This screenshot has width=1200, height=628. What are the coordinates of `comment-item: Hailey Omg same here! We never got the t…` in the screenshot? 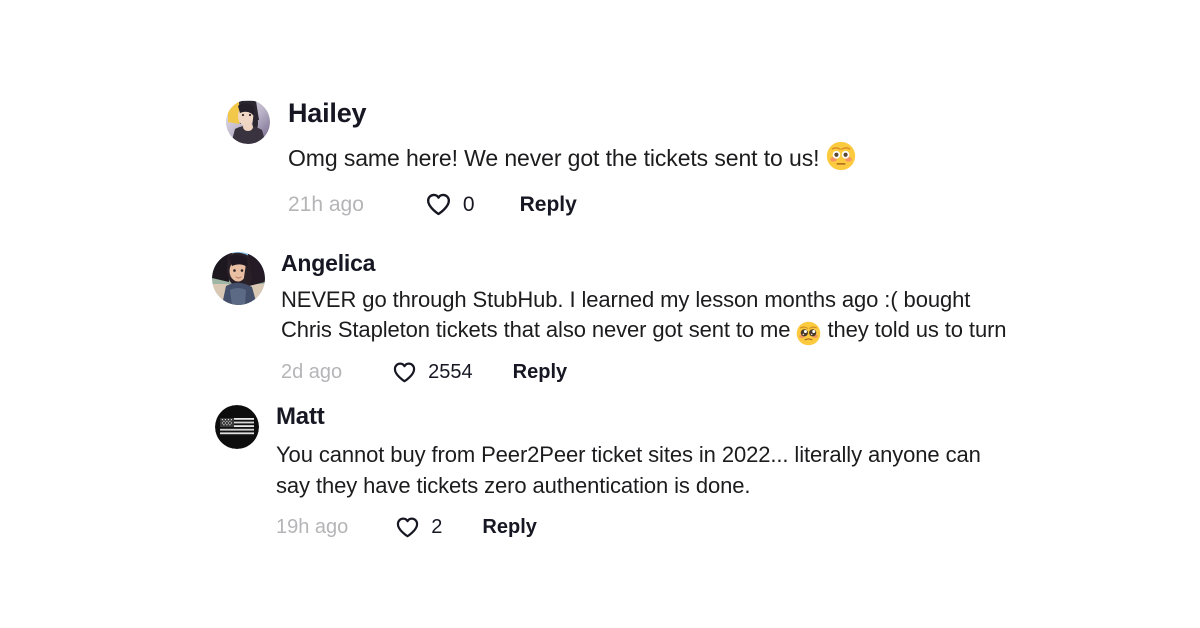 It's located at (627, 159).